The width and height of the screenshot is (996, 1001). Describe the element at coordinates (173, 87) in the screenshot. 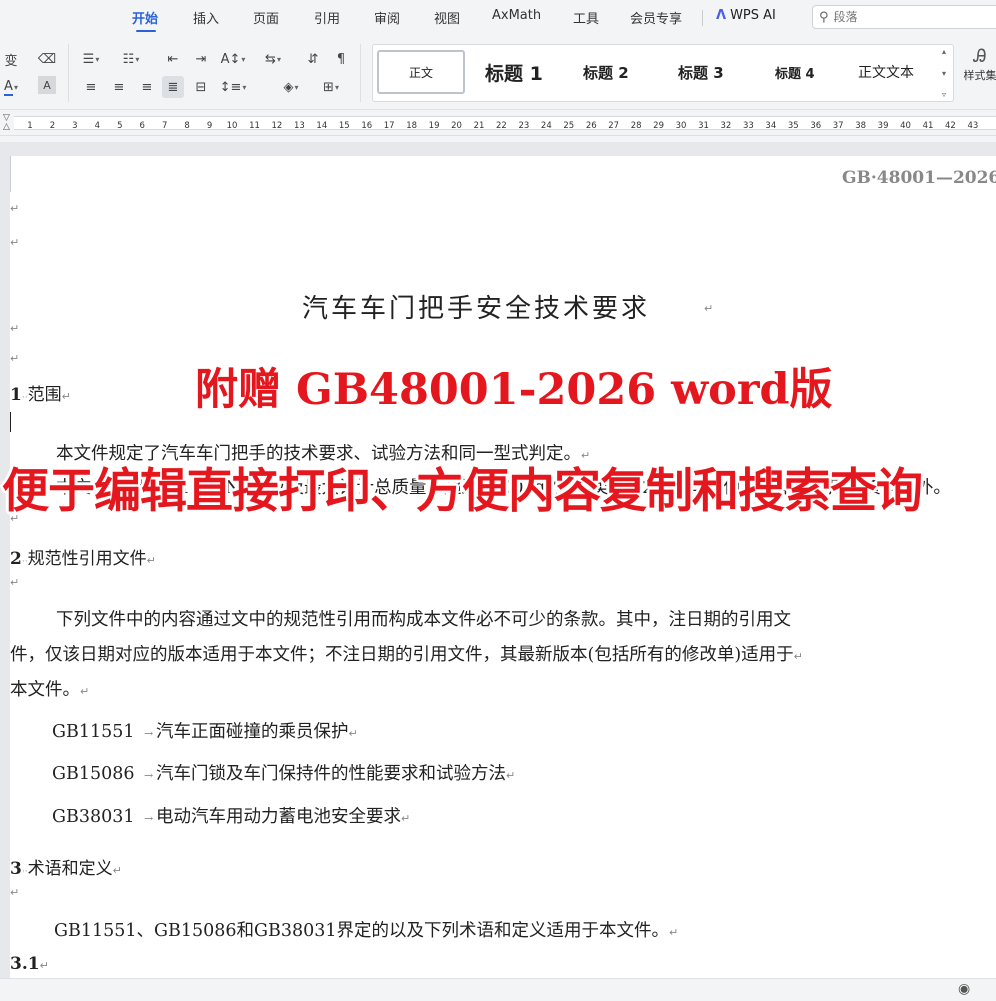

I see `align-justify-icon: ≣` at that location.